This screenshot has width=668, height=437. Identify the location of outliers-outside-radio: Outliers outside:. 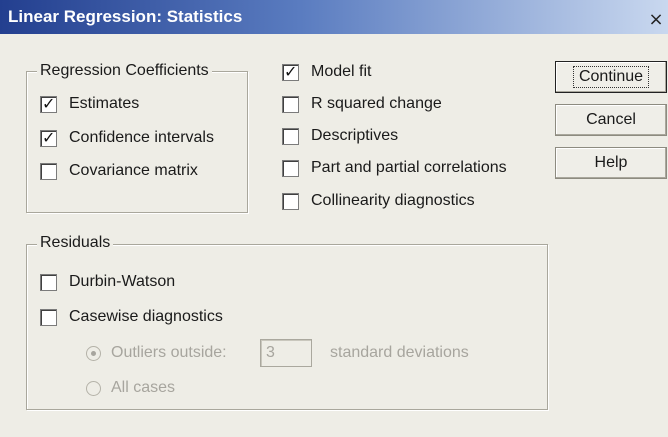
(156, 353).